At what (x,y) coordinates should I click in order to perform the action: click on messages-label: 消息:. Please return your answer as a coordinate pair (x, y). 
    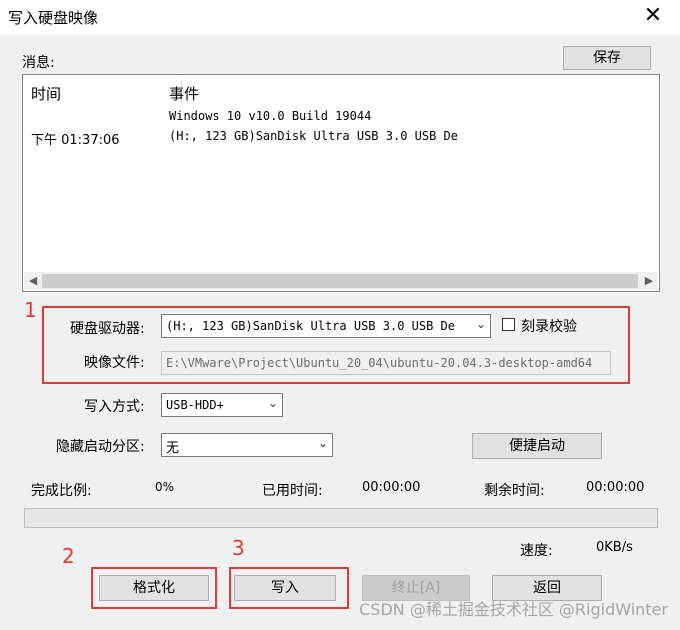
    Looking at the image, I should click on (38, 63).